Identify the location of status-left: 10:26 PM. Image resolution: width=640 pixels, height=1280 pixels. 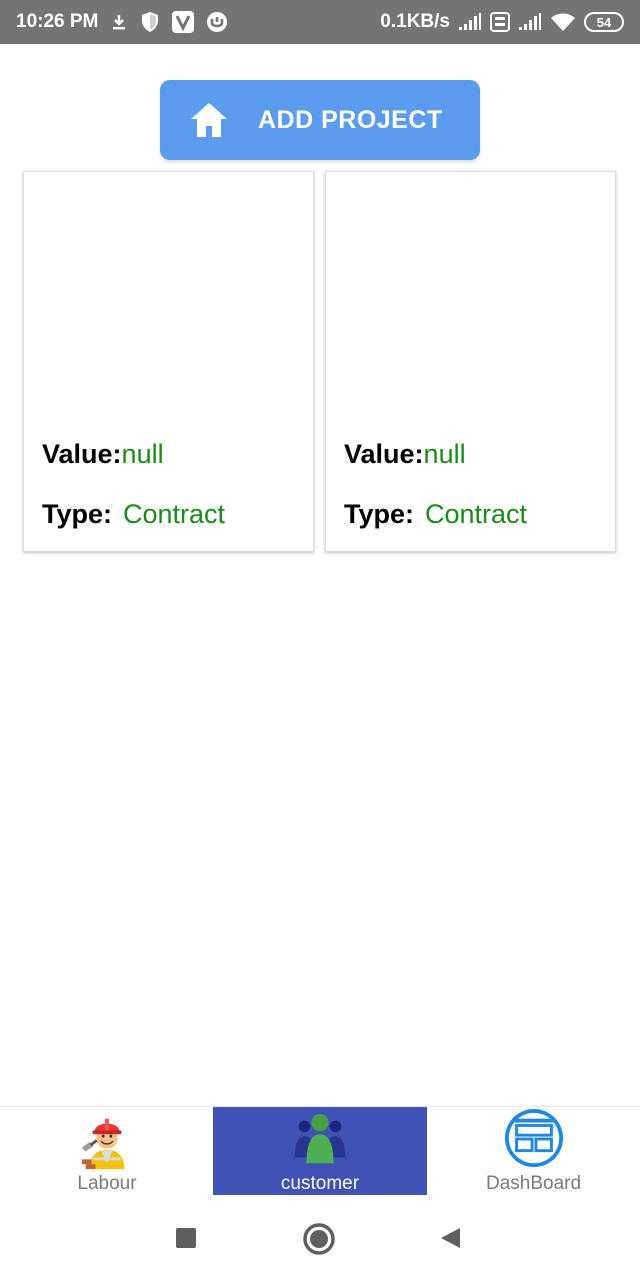
(122, 22).